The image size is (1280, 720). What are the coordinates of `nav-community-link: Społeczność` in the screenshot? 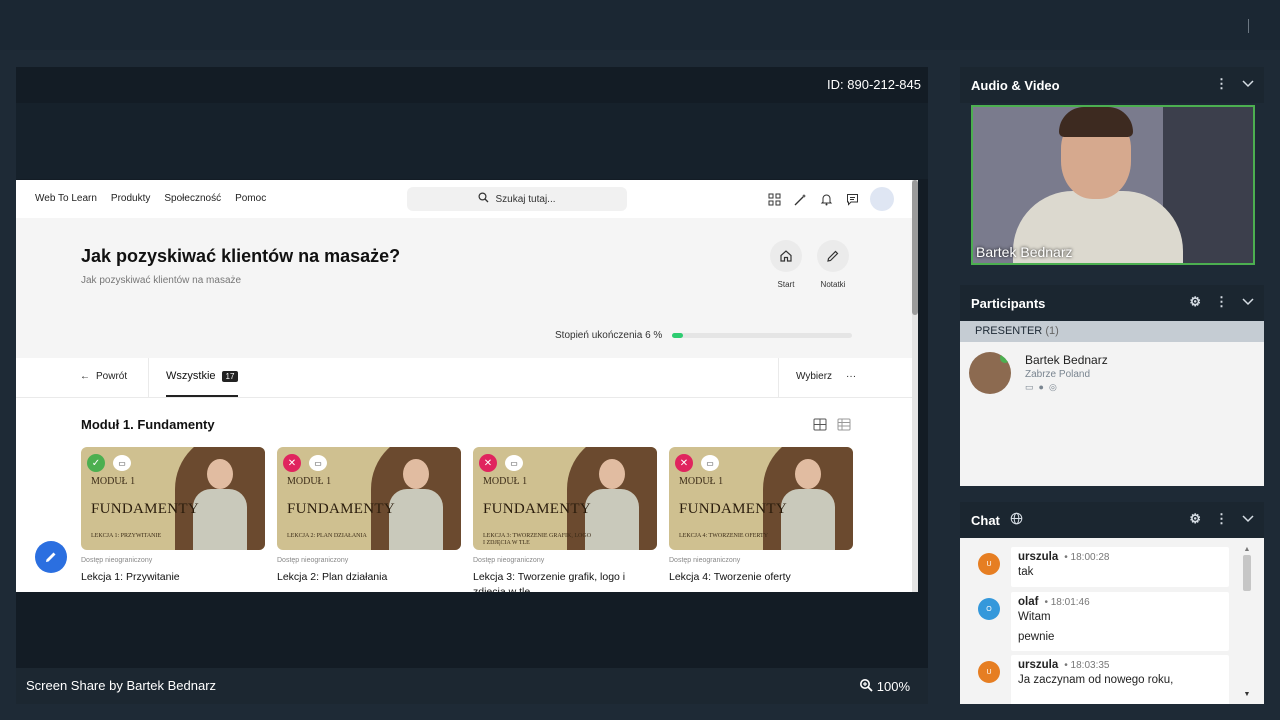 It's located at (192, 198).